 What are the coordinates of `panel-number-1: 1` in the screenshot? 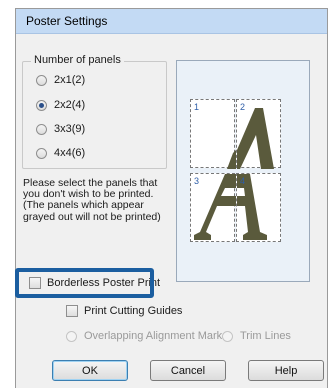 It's located at (197, 107).